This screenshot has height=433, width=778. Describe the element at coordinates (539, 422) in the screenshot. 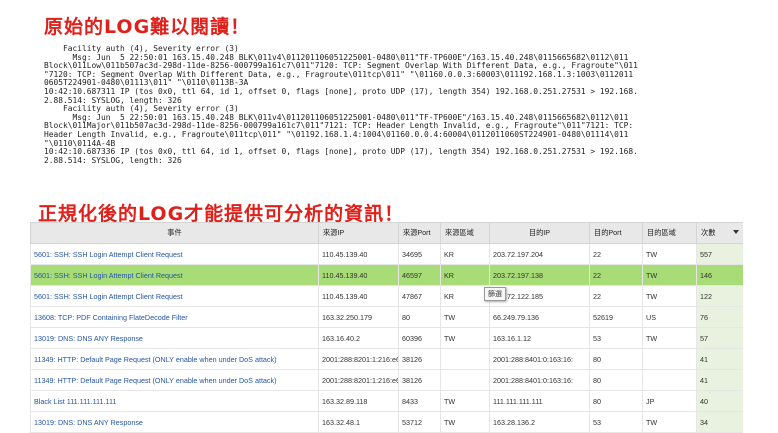

I see `dst-ip-cell: 163.28.136.2` at that location.